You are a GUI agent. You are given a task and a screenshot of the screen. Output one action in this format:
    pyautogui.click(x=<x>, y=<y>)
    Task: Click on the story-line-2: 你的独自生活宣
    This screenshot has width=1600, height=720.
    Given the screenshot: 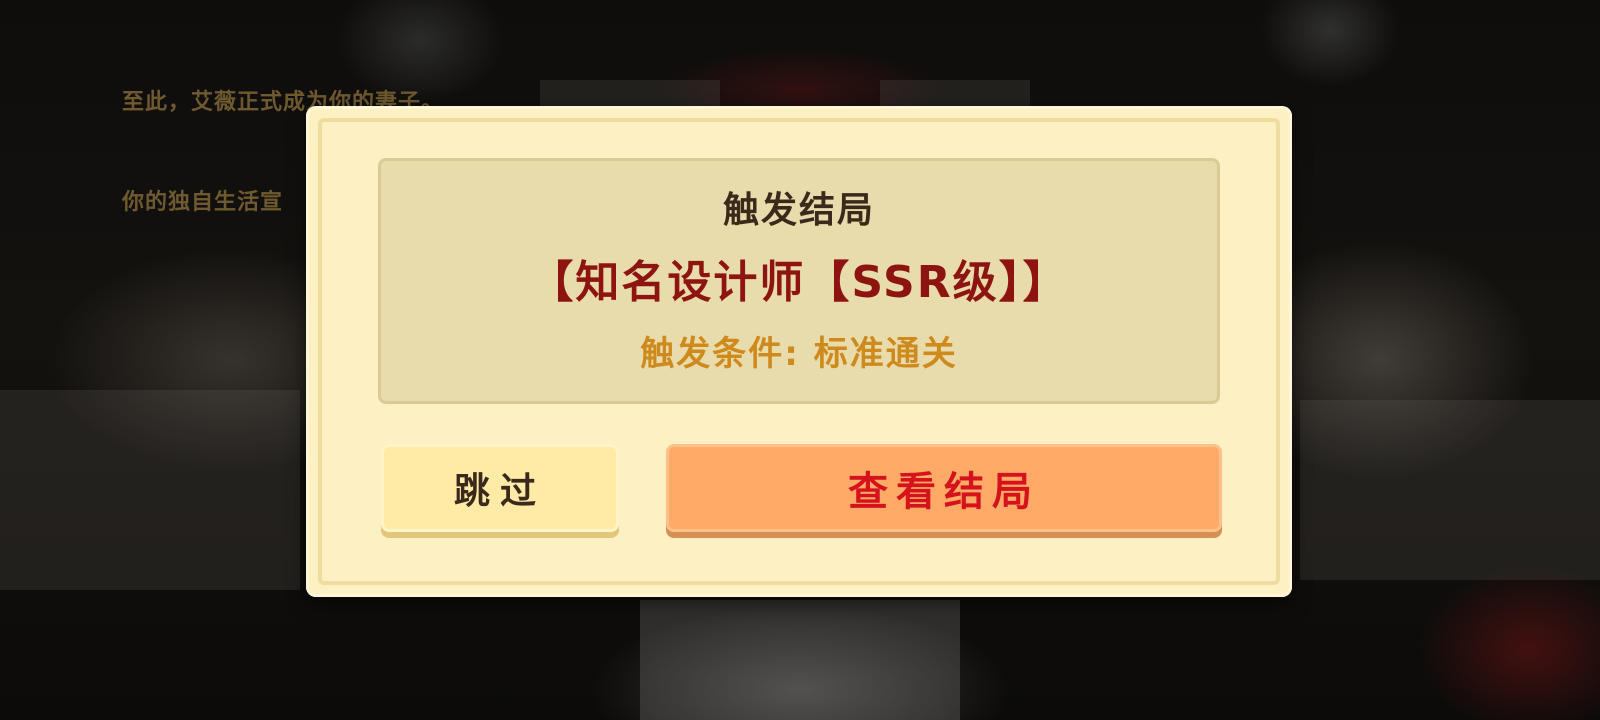 What is the action you would take?
    pyautogui.click(x=203, y=202)
    